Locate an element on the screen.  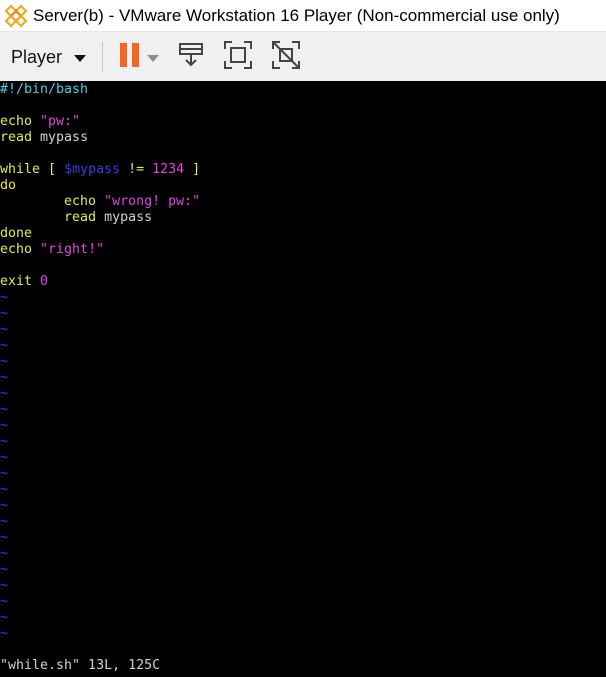
code-token: "right!" is located at coordinates (72, 249).